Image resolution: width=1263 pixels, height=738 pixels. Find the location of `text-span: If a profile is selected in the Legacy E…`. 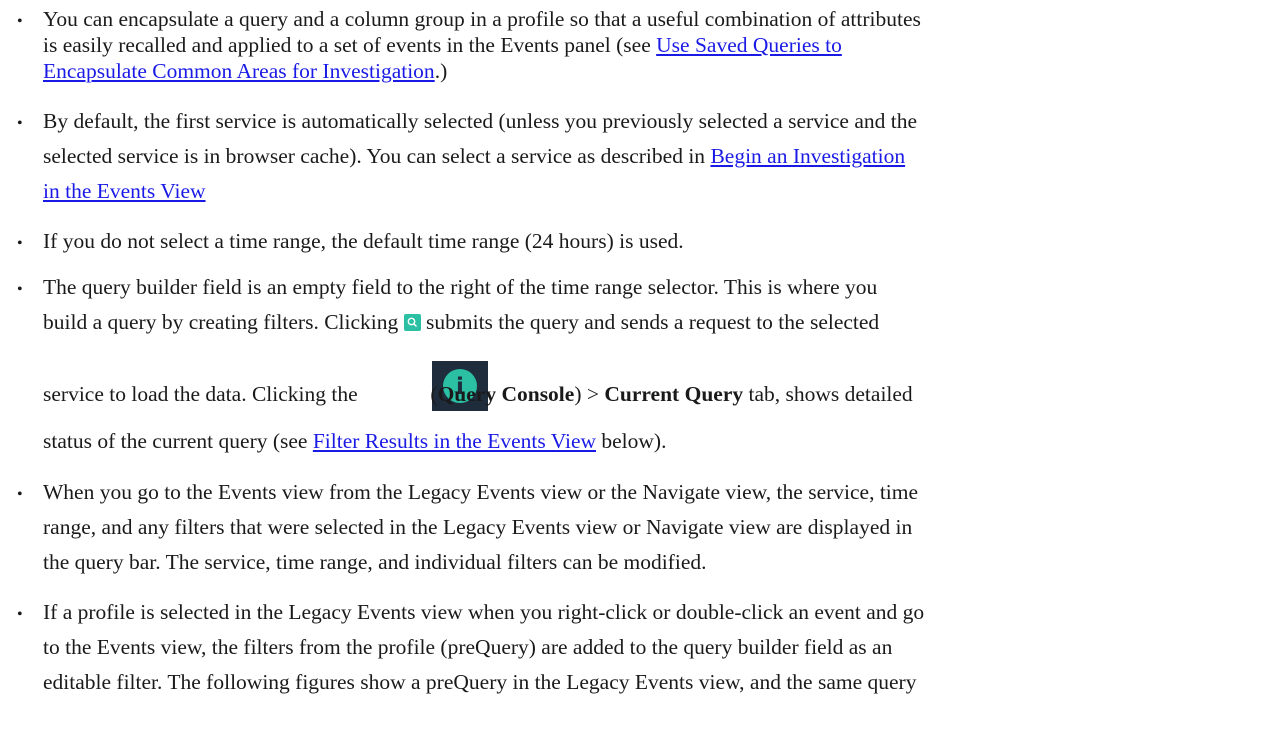

text-span: If a profile is selected in the Legacy E… is located at coordinates (484, 612).